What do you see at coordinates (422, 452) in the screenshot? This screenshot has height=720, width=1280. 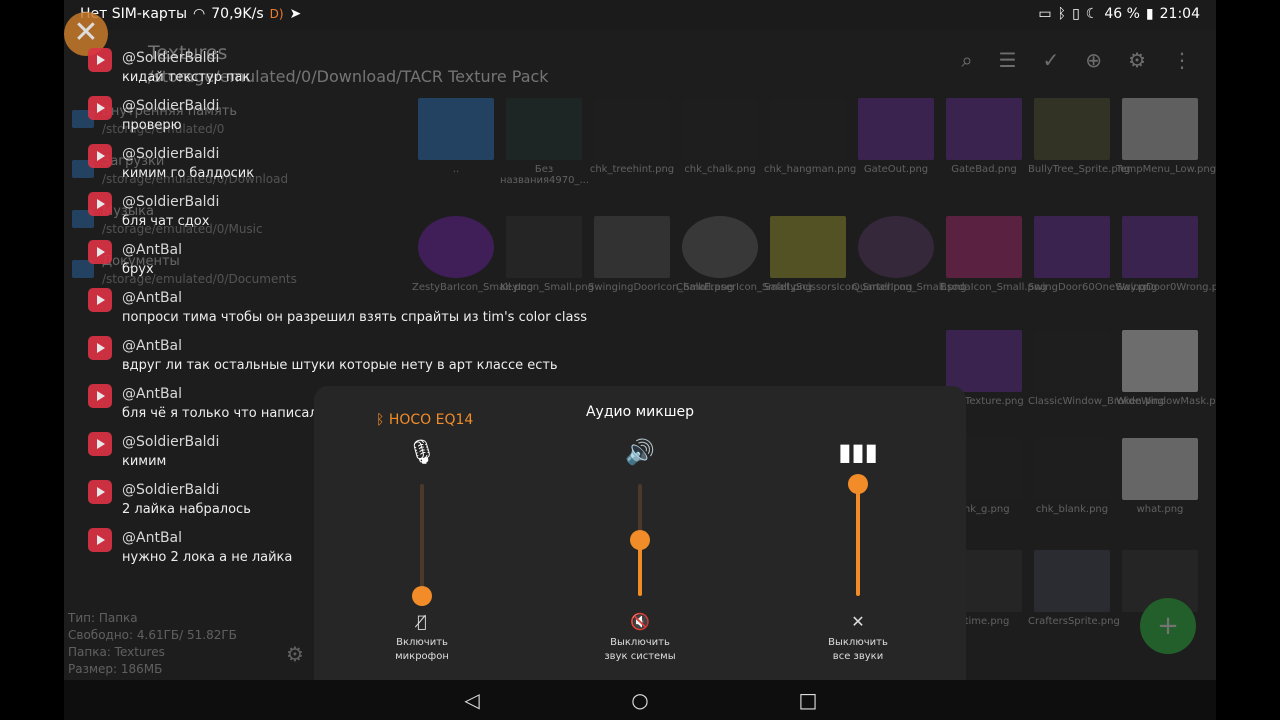 I see `microphone-icon: 🎙` at bounding box center [422, 452].